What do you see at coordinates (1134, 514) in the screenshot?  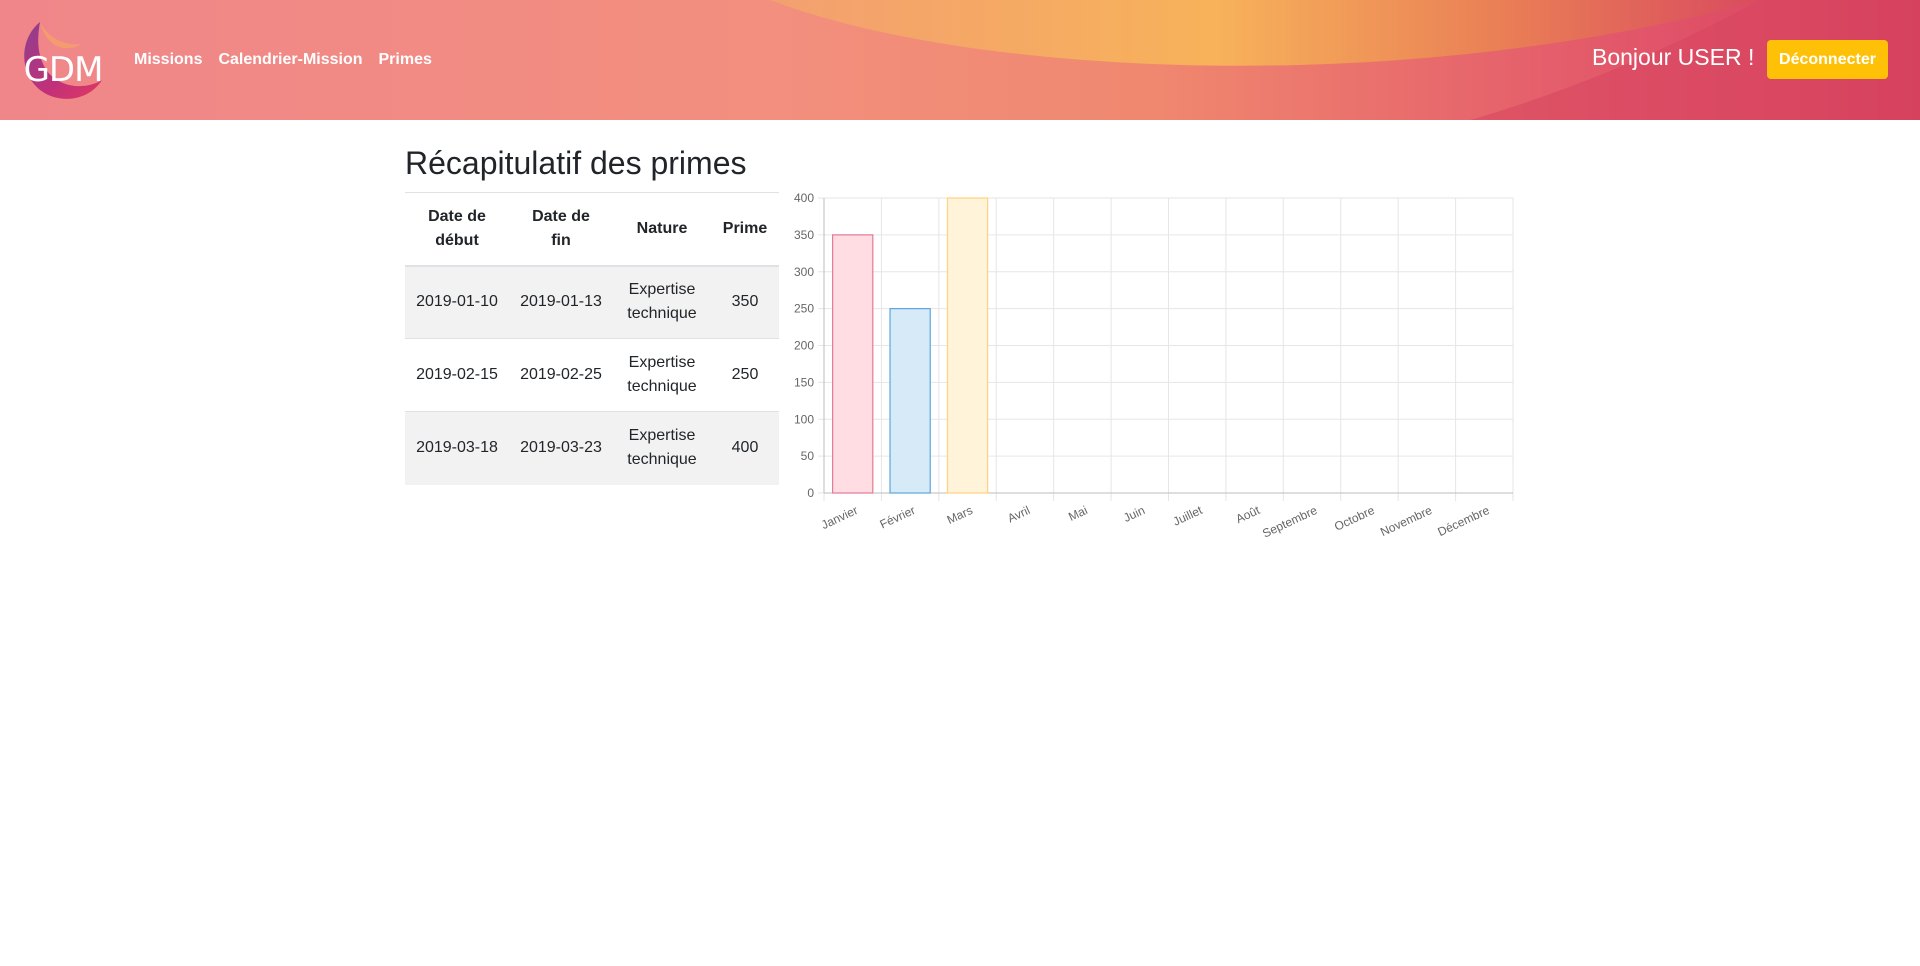 I see `x-tick-label: Juin` at bounding box center [1134, 514].